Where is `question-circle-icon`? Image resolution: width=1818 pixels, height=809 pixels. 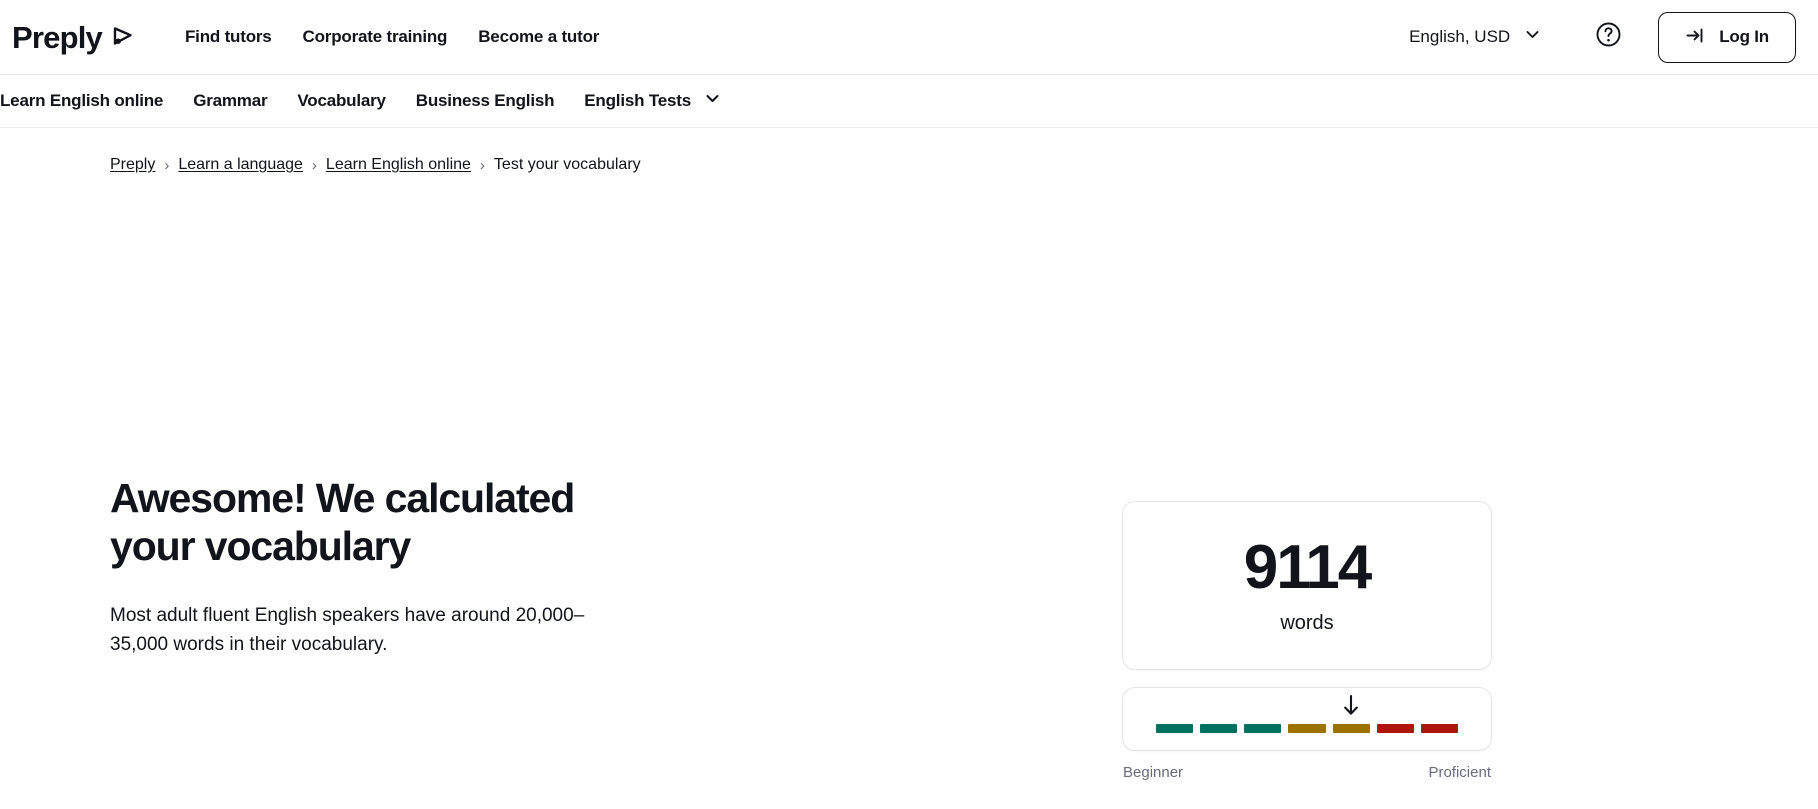 question-circle-icon is located at coordinates (1608, 37).